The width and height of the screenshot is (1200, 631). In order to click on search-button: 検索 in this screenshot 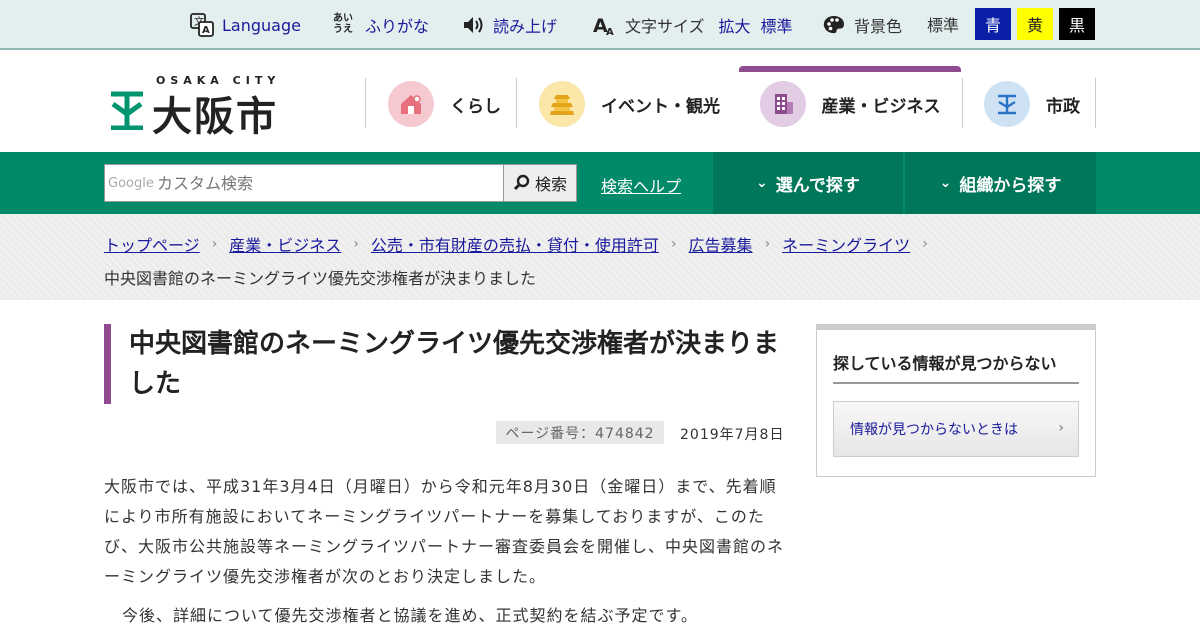, I will do `click(540, 183)`.